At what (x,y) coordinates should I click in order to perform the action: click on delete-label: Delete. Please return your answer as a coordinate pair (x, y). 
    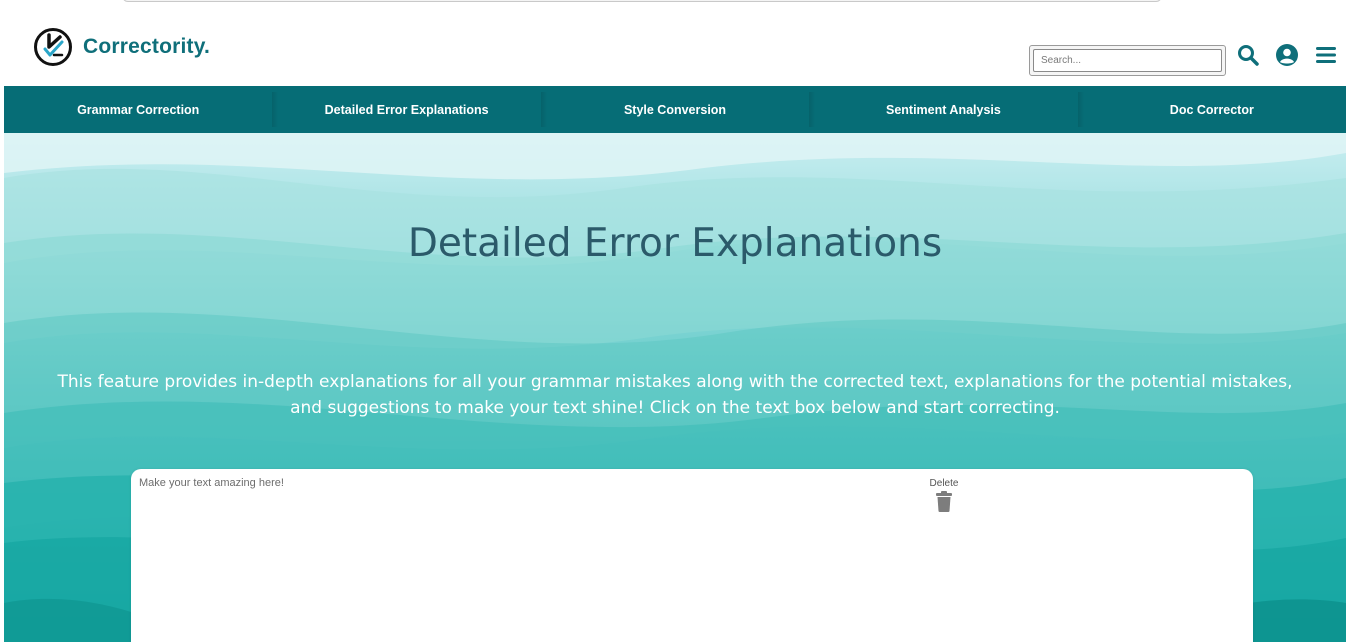
    Looking at the image, I should click on (944, 483).